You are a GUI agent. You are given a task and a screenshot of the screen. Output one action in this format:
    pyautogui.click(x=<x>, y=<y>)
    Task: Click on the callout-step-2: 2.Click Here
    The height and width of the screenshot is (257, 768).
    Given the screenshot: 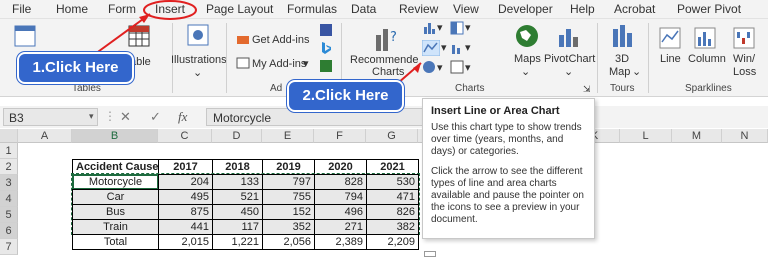 What is the action you would take?
    pyautogui.click(x=345, y=96)
    